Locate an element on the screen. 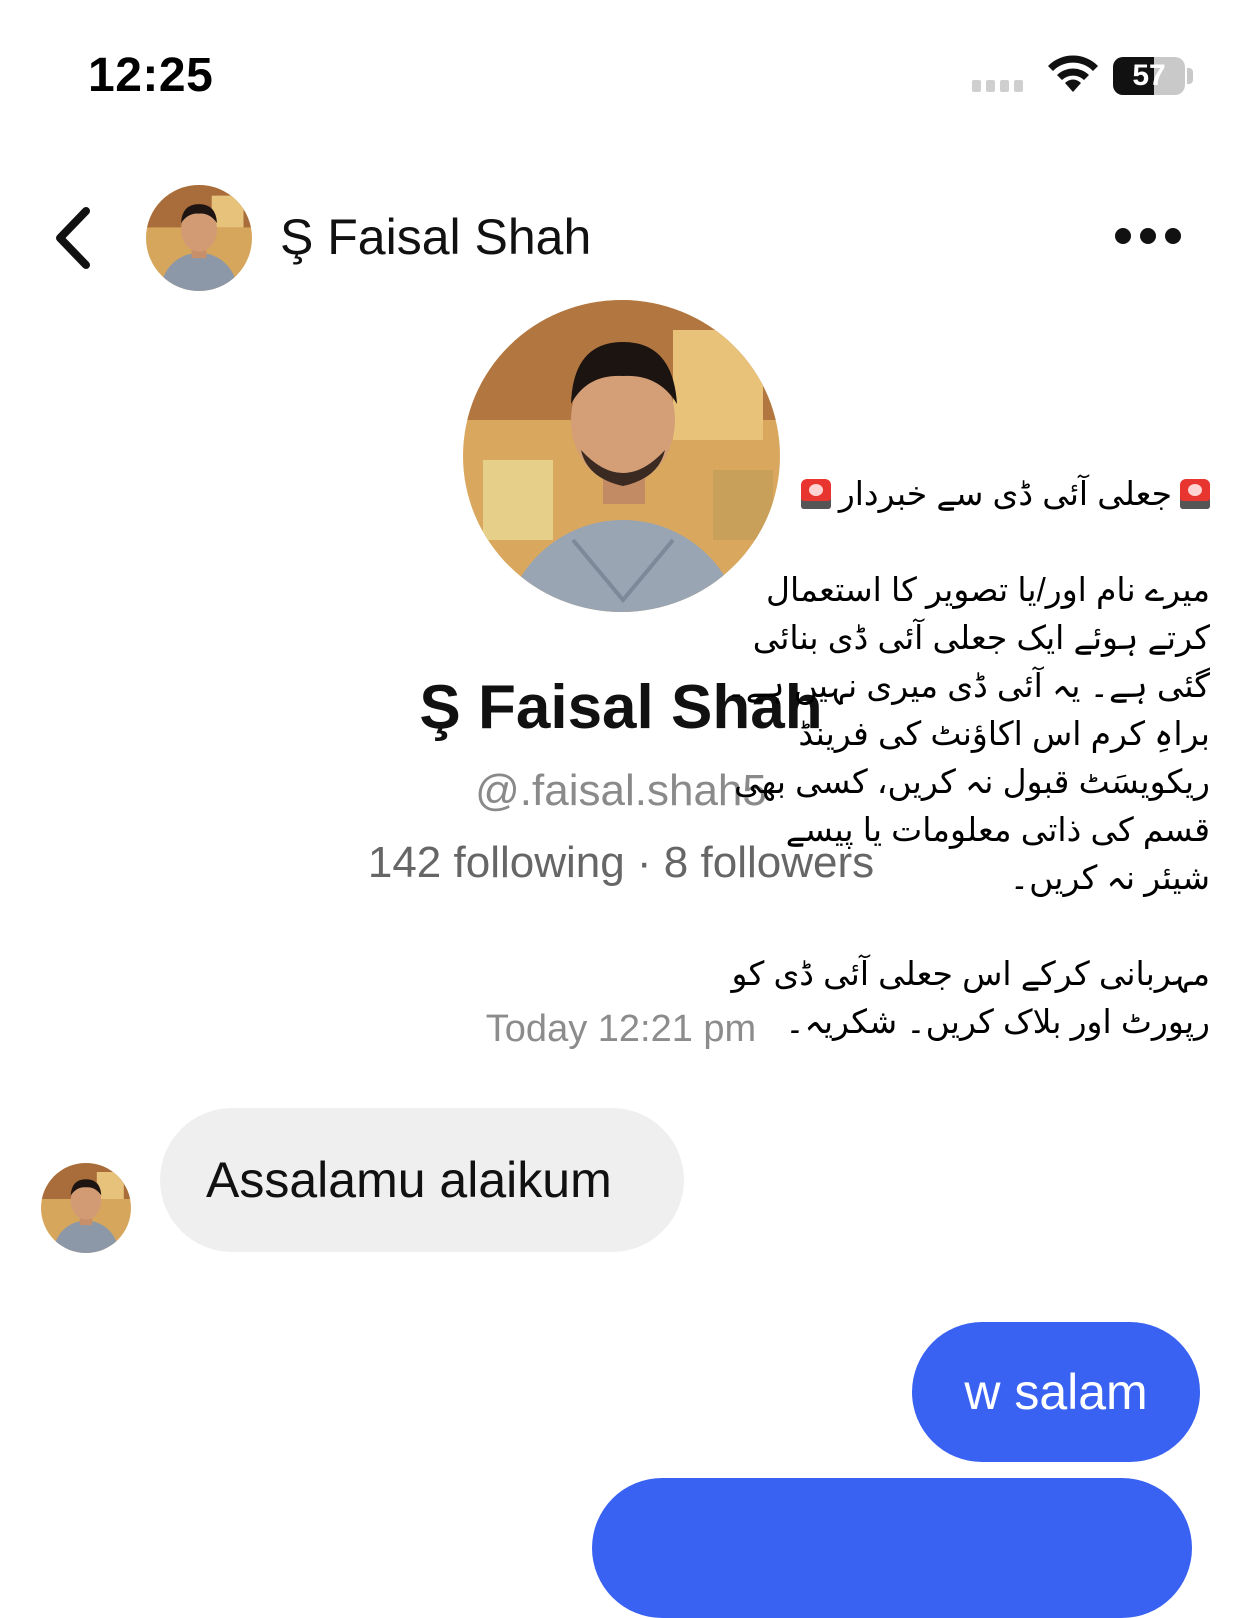 This screenshot has width=1242, height=1618. notice-line: ریکویسَٹ قبول نہ کریں، کسی بھی is located at coordinates (972, 781).